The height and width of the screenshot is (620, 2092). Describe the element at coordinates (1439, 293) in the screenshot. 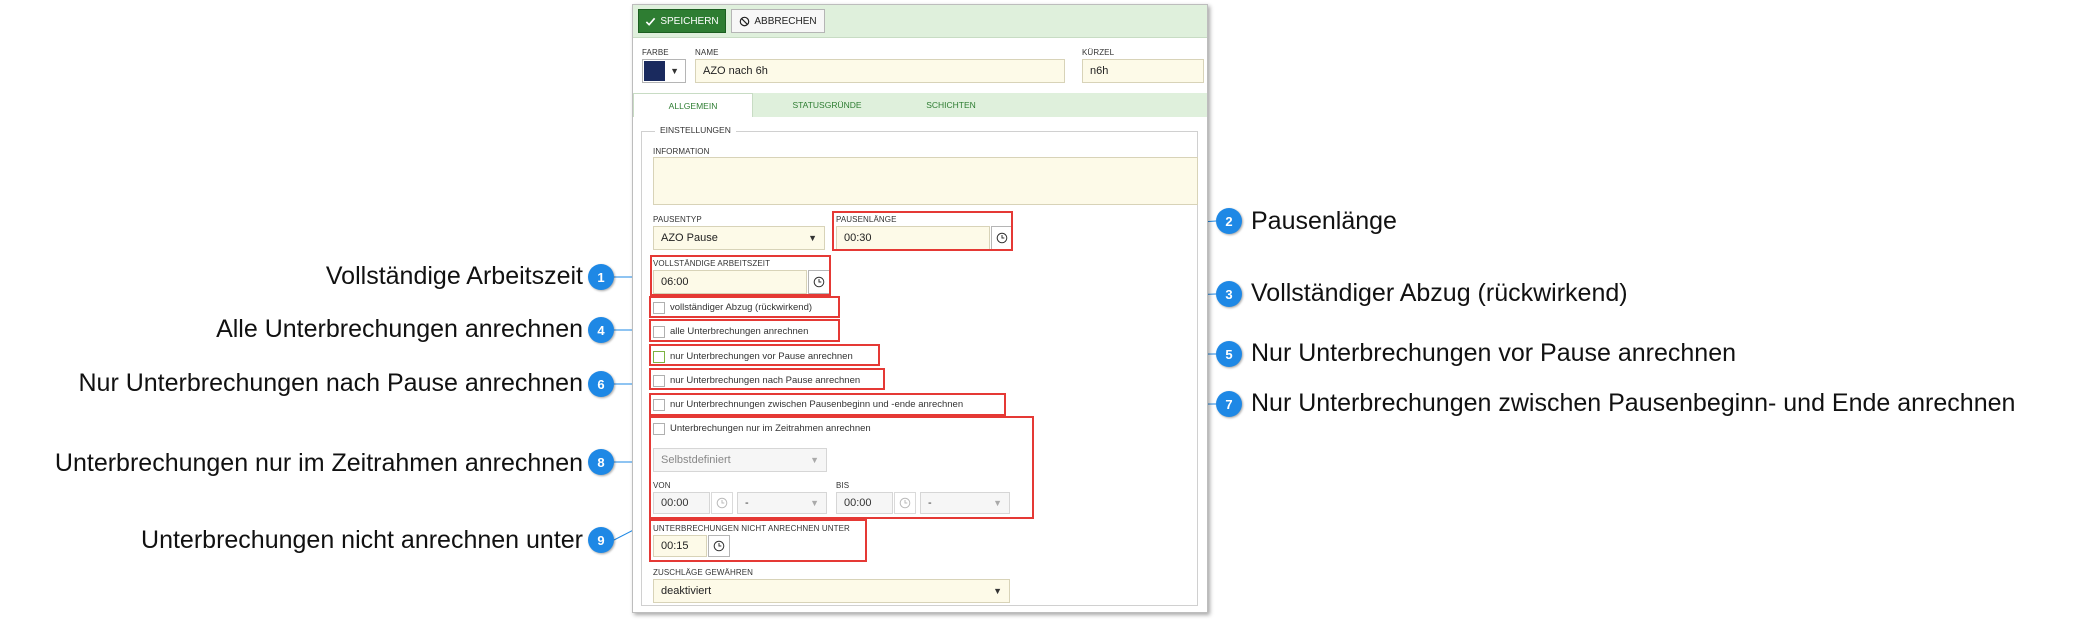

I see `callout-text-3: Vollständiger Abzug (rückwirkend)` at that location.